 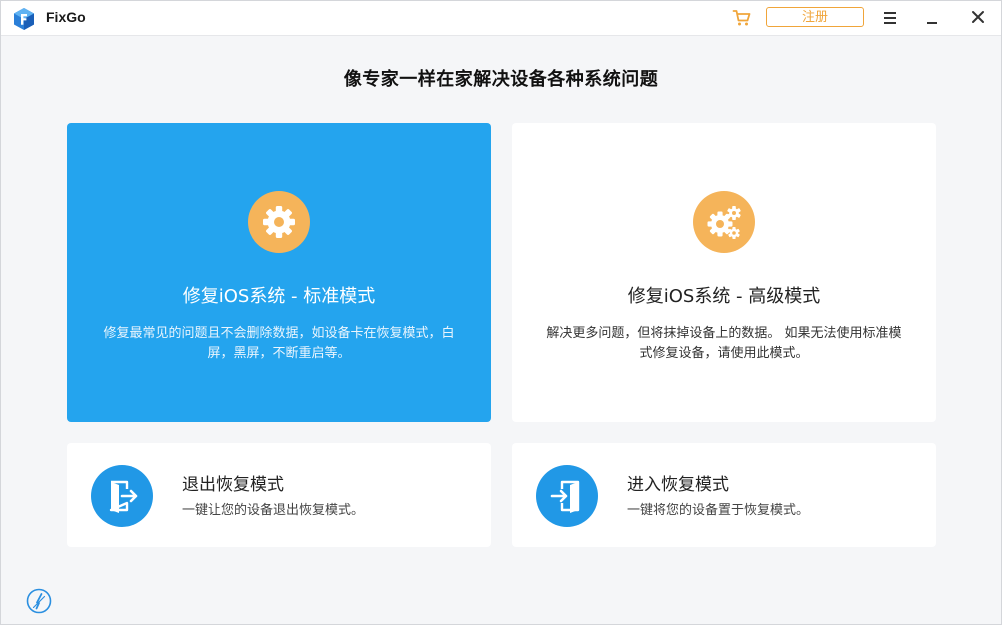 I want to click on enter-recovery-card: 进入恢复模式 一键将您的设备置于恢复模式。, so click(x=724, y=495).